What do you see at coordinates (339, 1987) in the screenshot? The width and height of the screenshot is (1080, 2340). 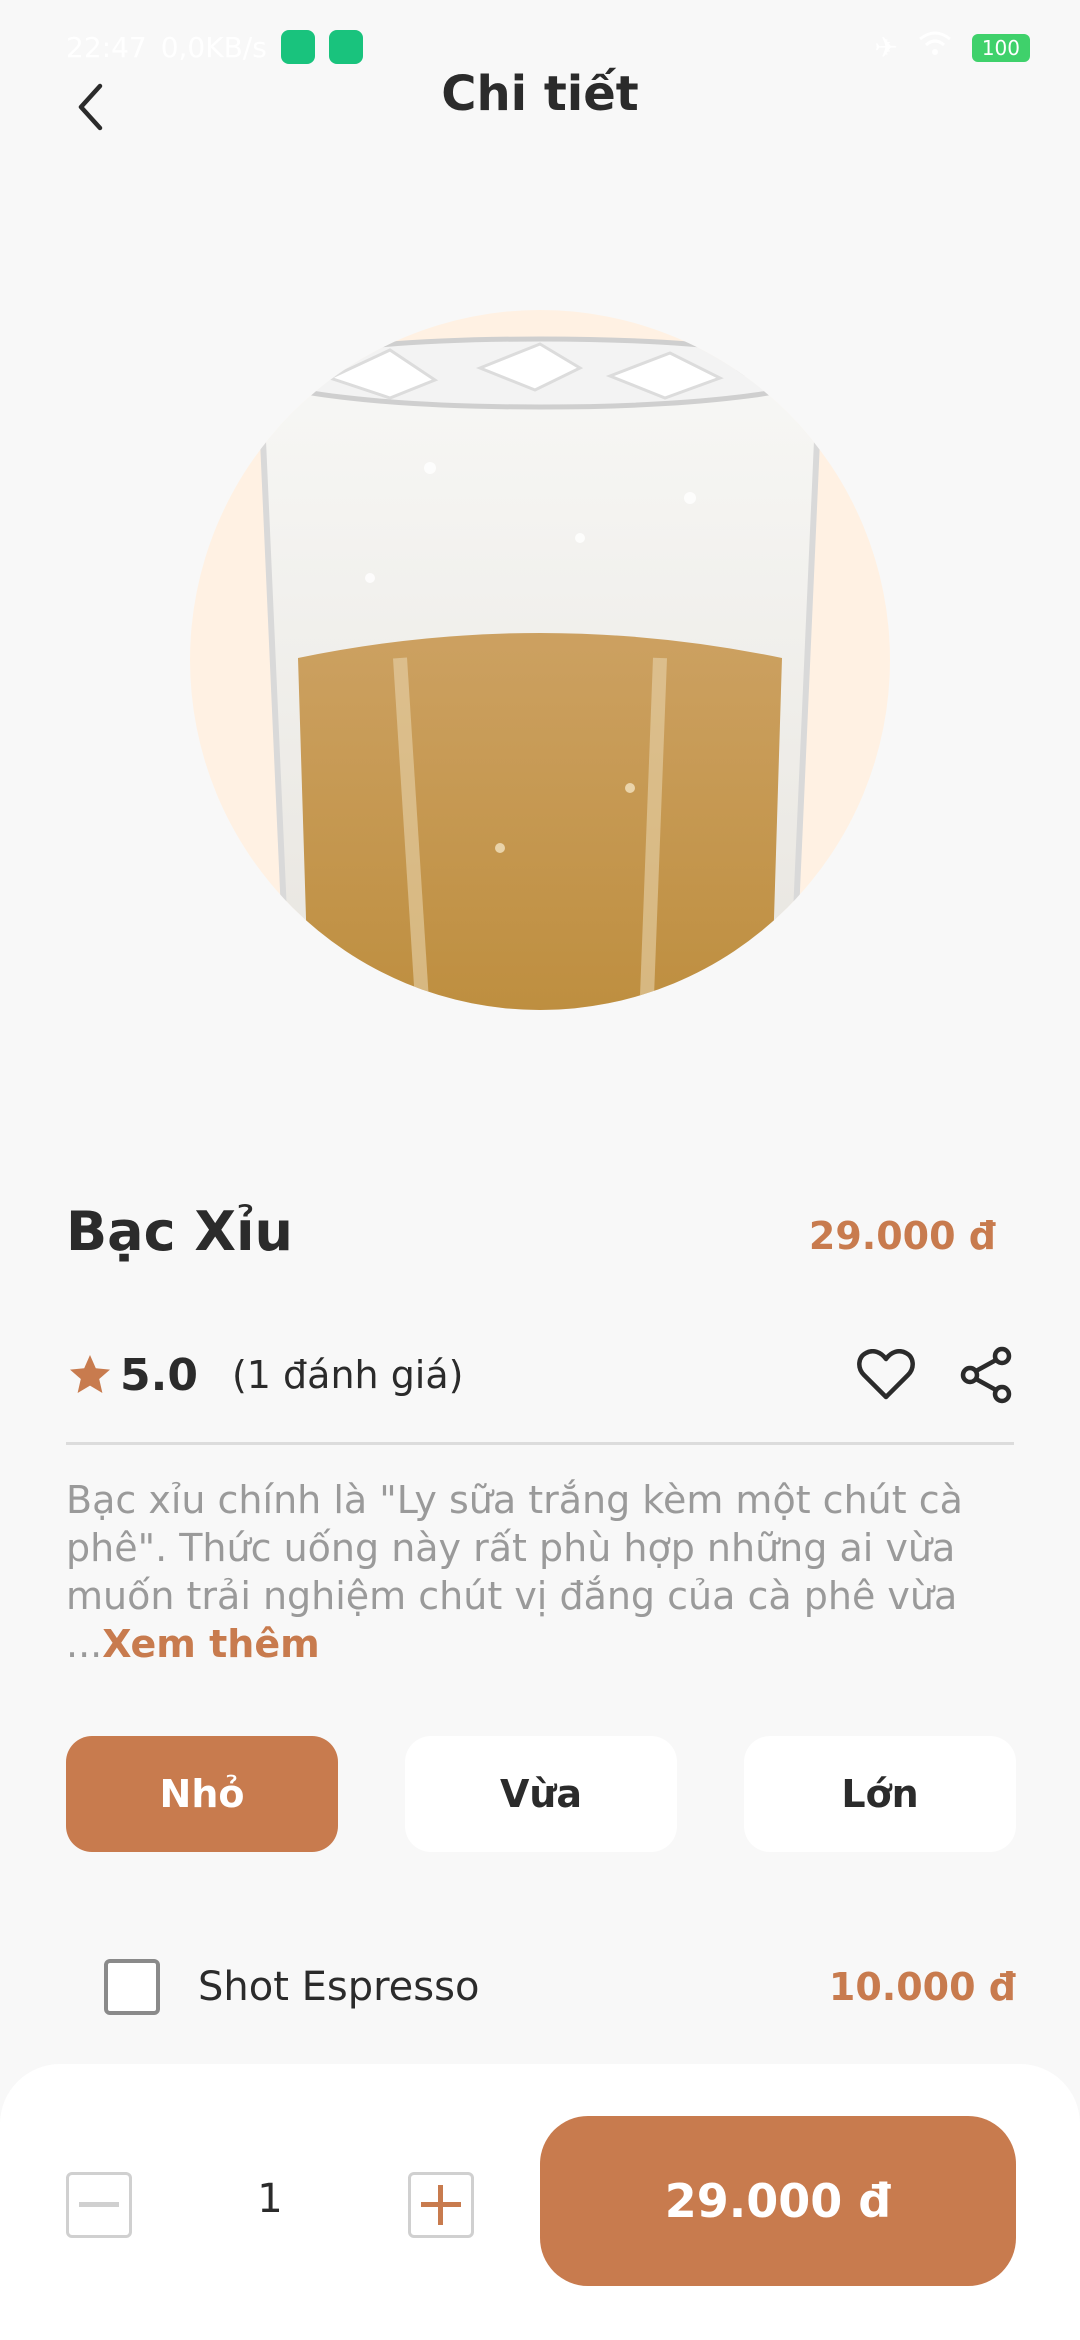 I see `extra-name: Shot Espresso` at bounding box center [339, 1987].